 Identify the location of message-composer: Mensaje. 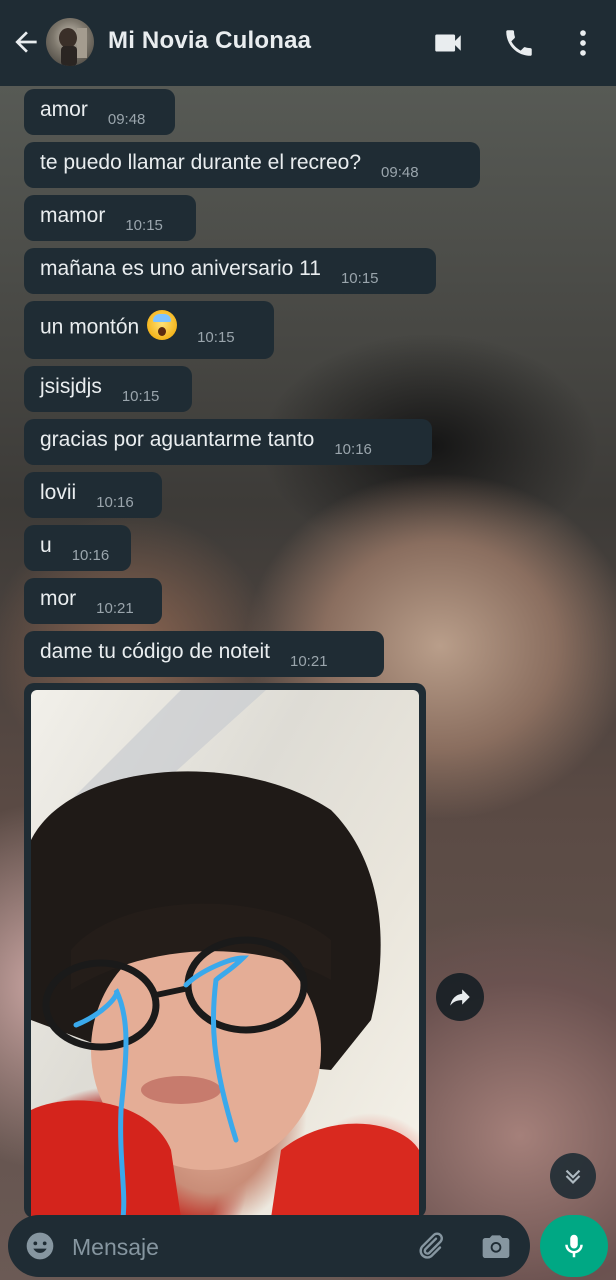
(269, 1246).